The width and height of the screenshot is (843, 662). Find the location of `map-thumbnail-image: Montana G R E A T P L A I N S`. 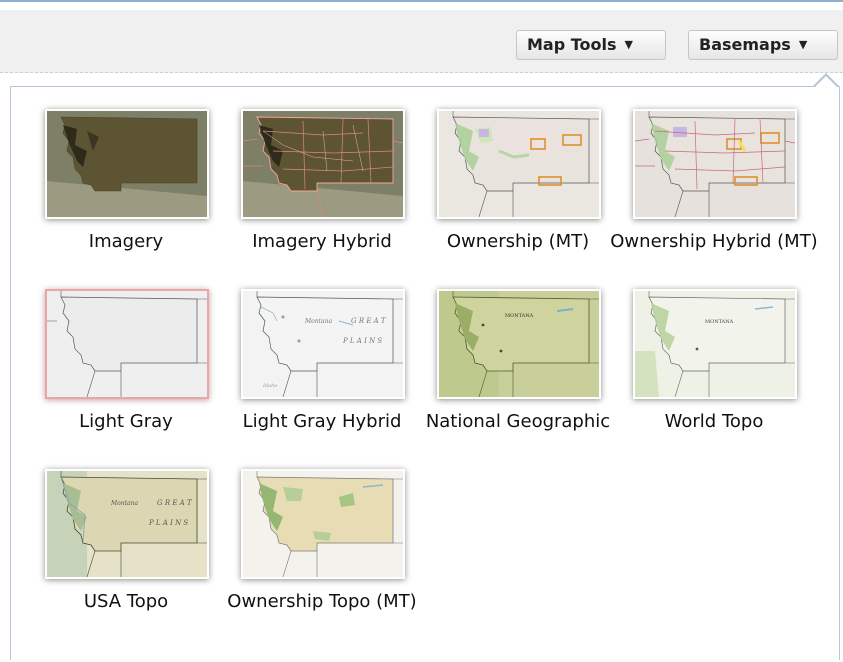

map-thumbnail-image: Montana G R E A T P L A I N S is located at coordinates (127, 524).